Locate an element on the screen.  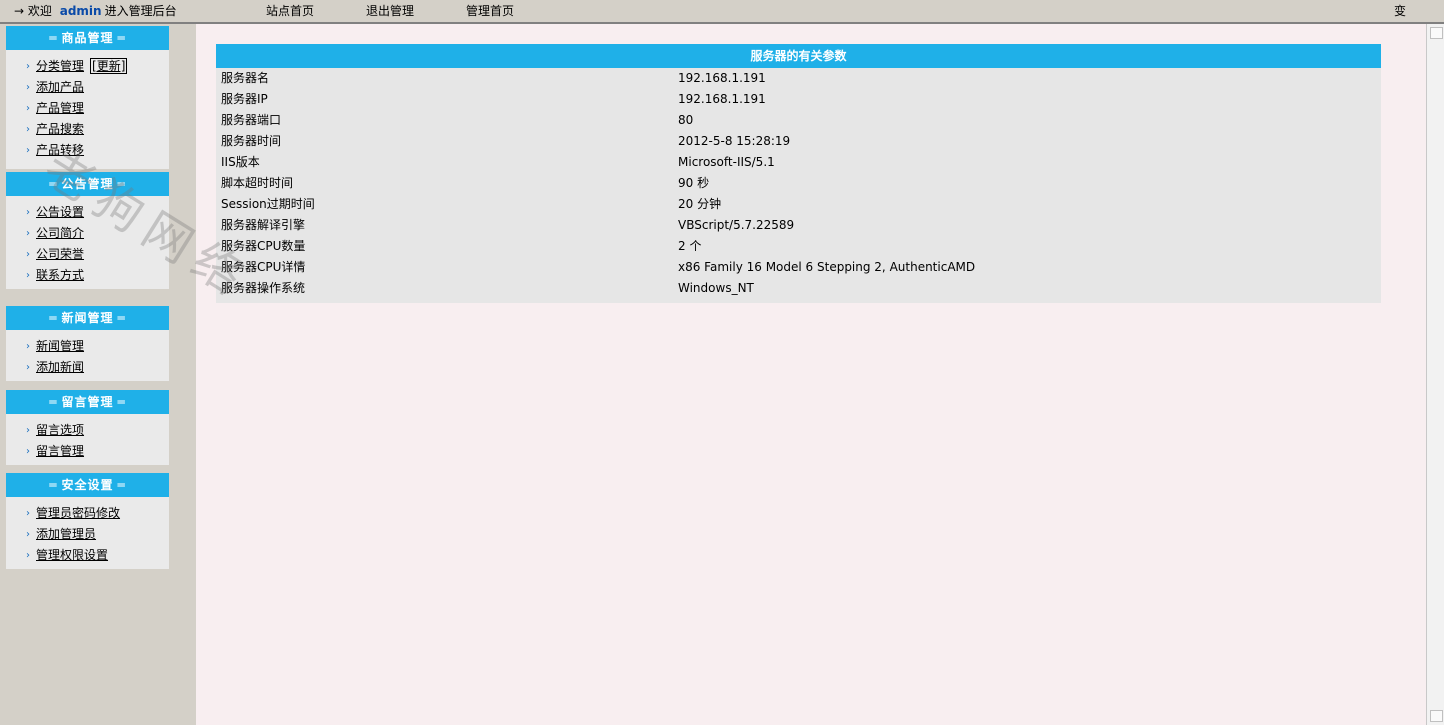
welcome-text: → 欢迎 admin 进入管理后台 is located at coordinates (95, 11).